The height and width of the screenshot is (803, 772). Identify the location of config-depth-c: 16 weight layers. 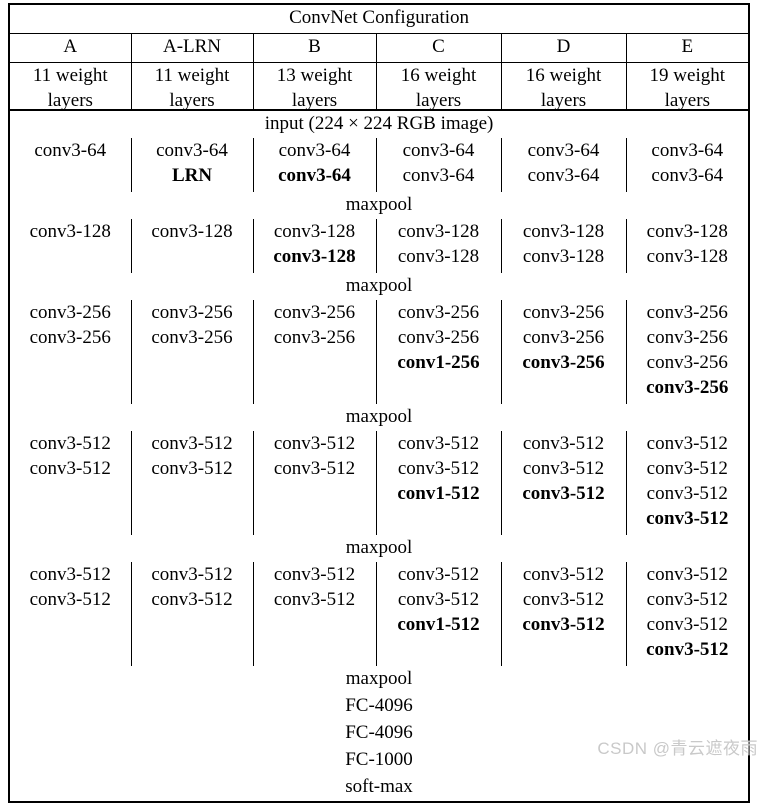
(438, 88).